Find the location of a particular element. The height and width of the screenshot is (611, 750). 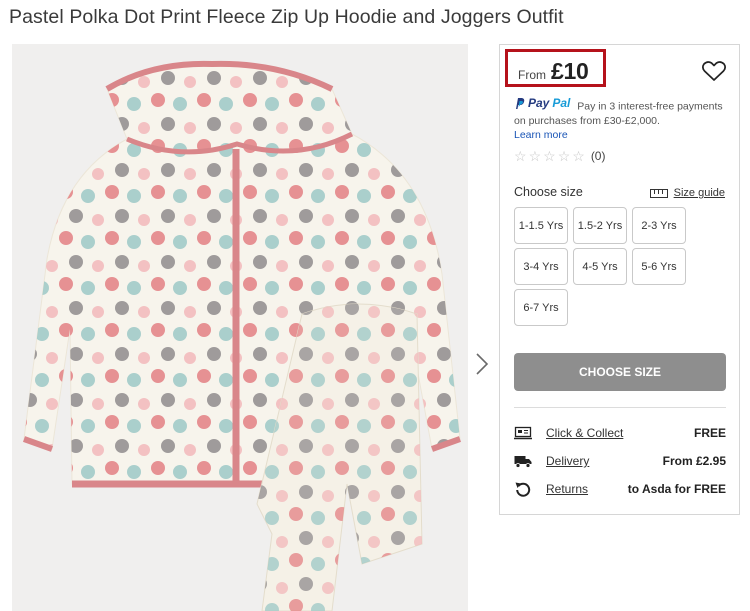

size-option: 1-1.5 Yrs is located at coordinates (541, 225).